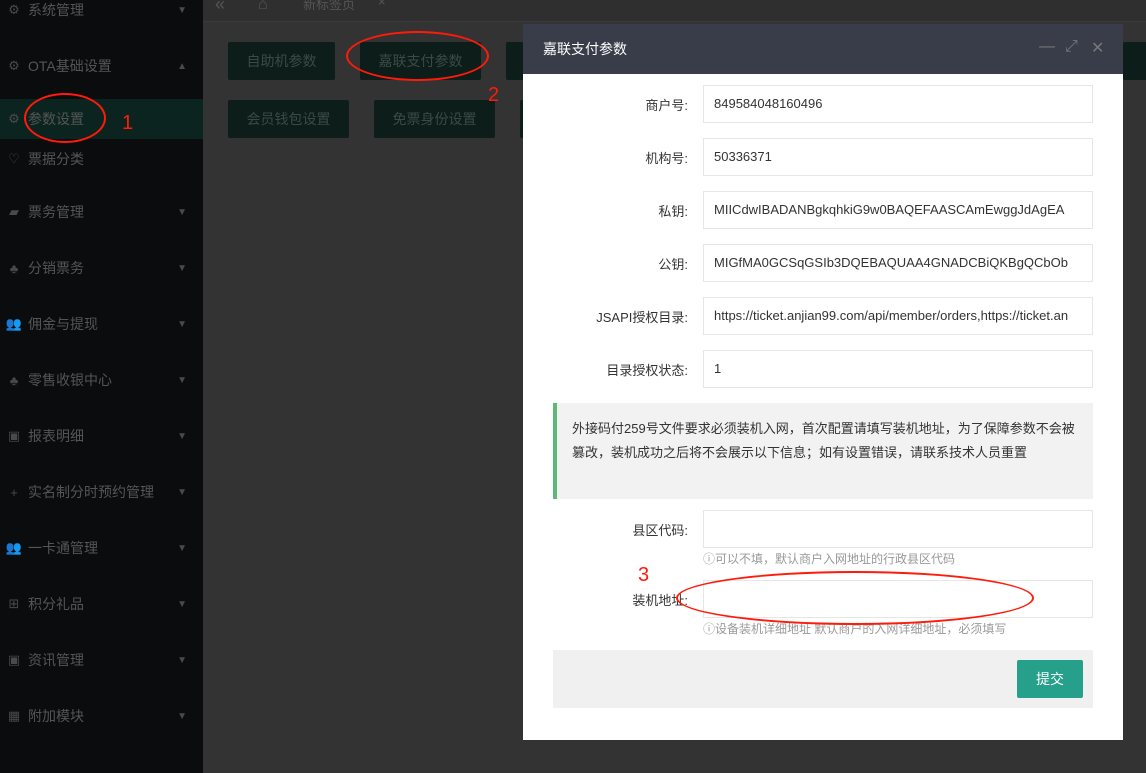 Image resolution: width=1146 pixels, height=773 pixels. What do you see at coordinates (823, 49) in the screenshot?
I see `modal-header: 嘉联支付参数 — ⤢ ✕` at bounding box center [823, 49].